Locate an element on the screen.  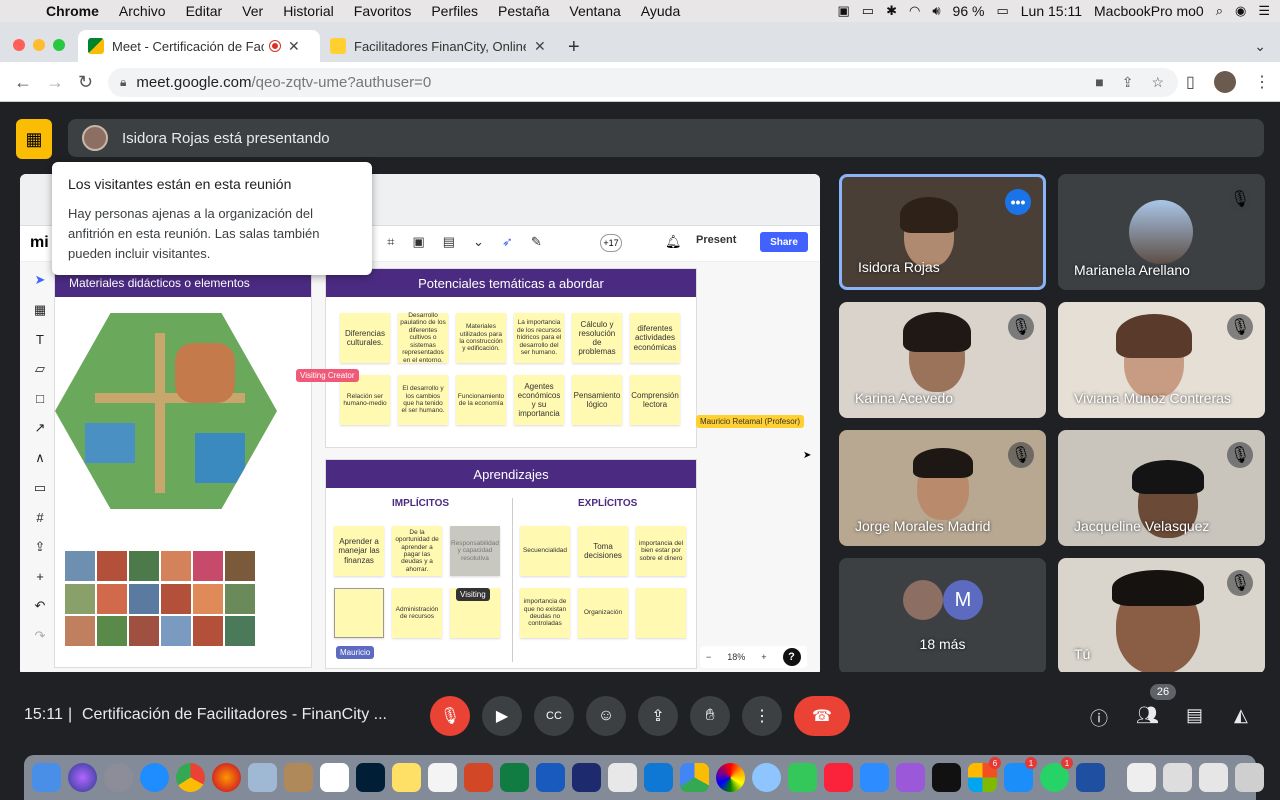
siri-dock-icon is located at coordinates (82, 777).